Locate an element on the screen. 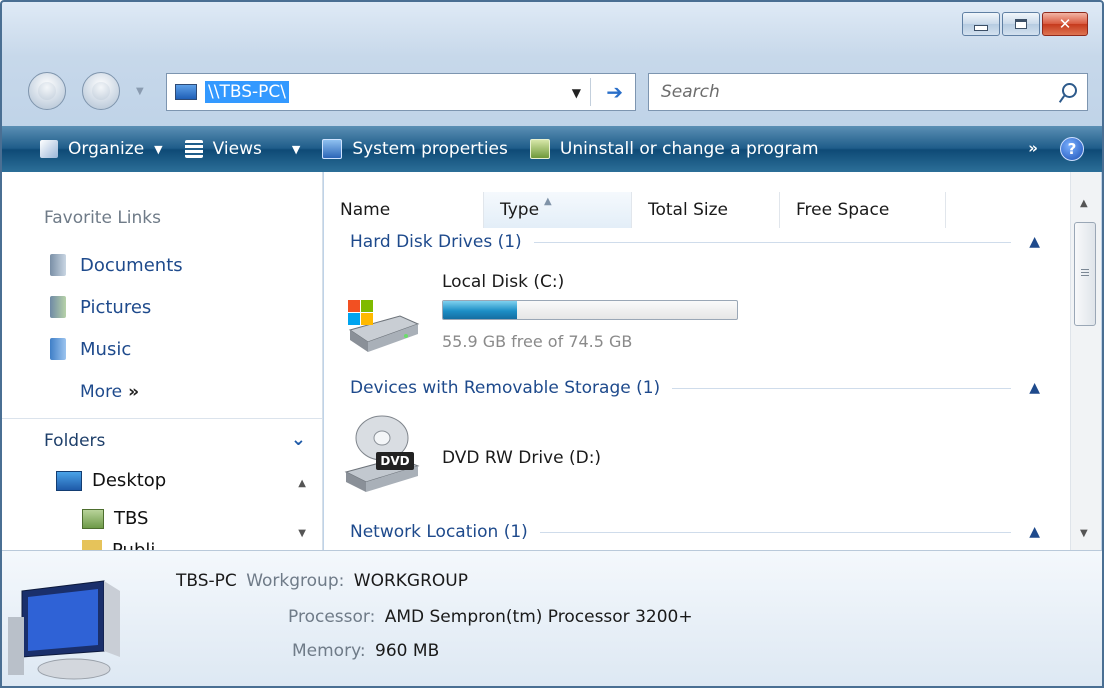 The width and height of the screenshot is (1104, 688). dvd-badge: DVD is located at coordinates (394, 461).